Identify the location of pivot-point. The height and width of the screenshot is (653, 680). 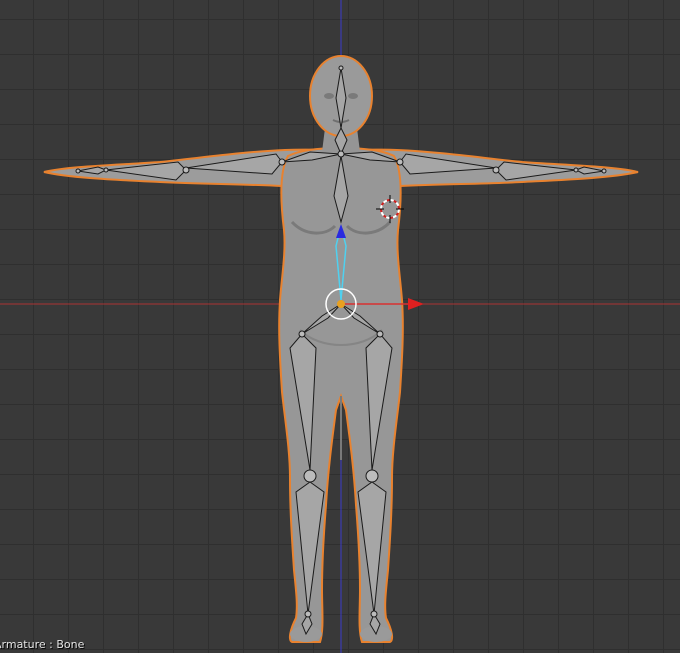
(341, 304).